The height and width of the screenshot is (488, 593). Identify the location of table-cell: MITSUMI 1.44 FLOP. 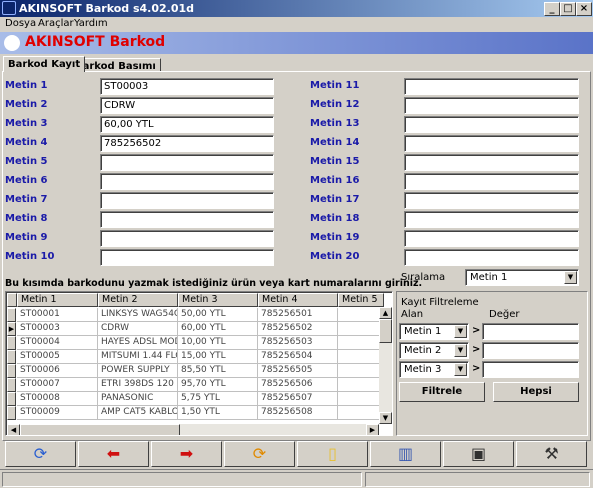
(138, 357).